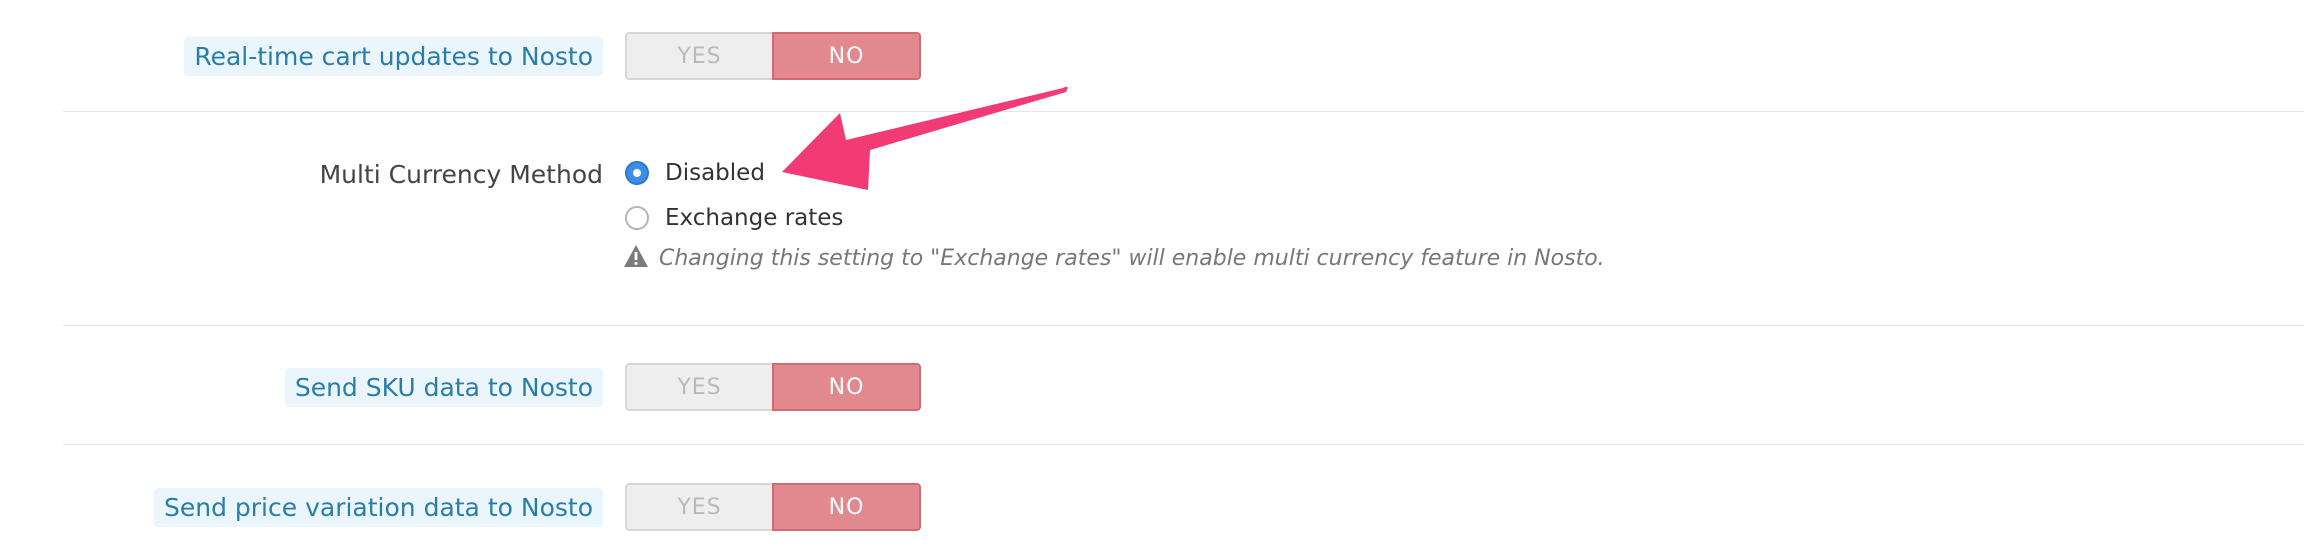 The height and width of the screenshot is (560, 2304). I want to click on radio-exchange-rates-label: Exchange rates, so click(754, 218).